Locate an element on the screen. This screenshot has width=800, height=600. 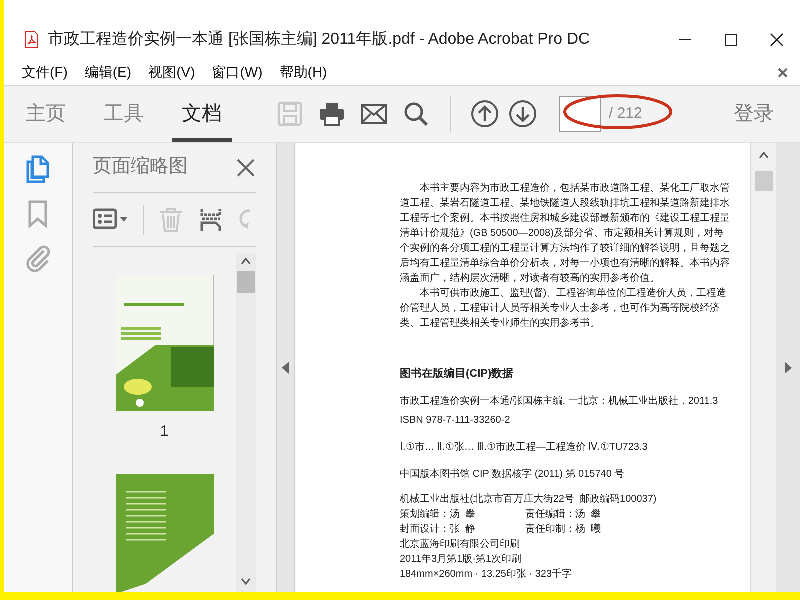
scroll-down-icon is located at coordinates (246, 582).